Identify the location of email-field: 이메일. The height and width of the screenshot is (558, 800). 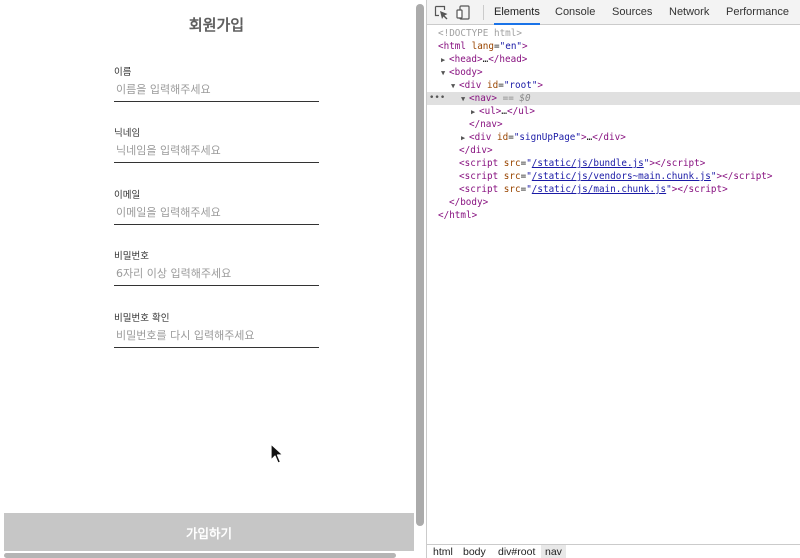
(216, 206).